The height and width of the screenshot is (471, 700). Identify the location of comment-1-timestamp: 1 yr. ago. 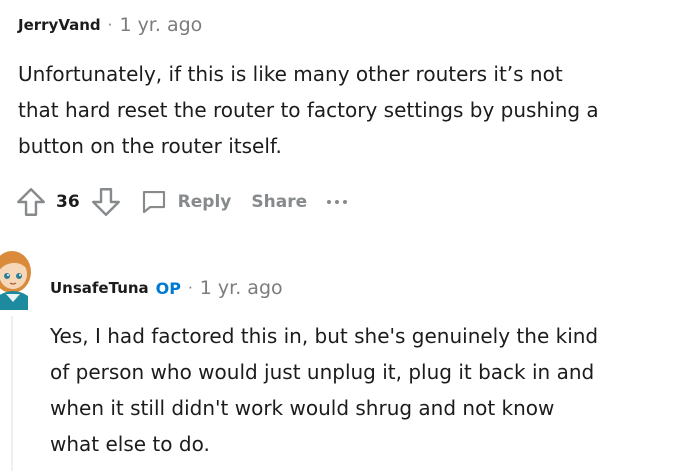
(160, 25).